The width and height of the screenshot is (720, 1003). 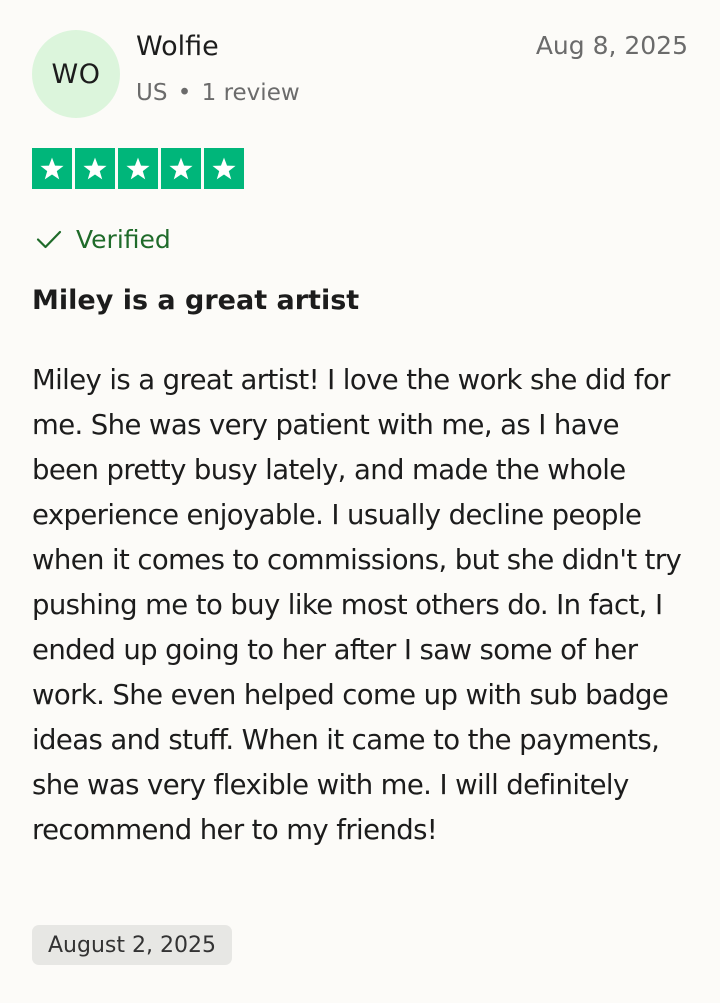 I want to click on avatar-initials: WO, so click(x=76, y=74).